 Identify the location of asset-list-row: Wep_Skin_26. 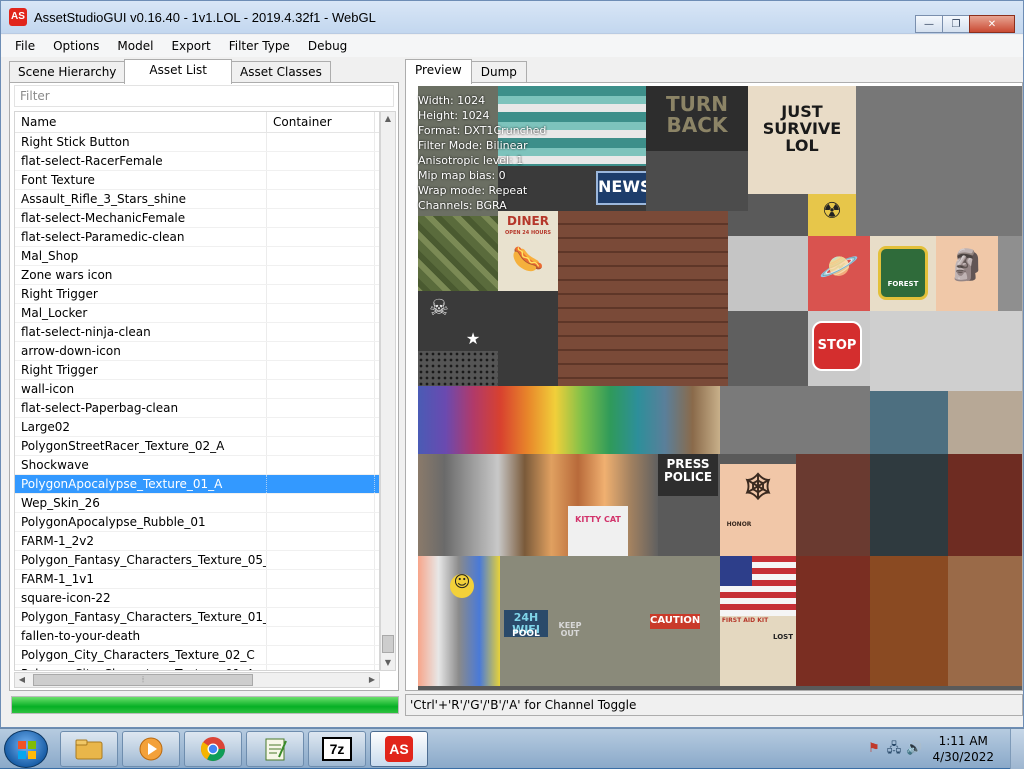
(197, 503).